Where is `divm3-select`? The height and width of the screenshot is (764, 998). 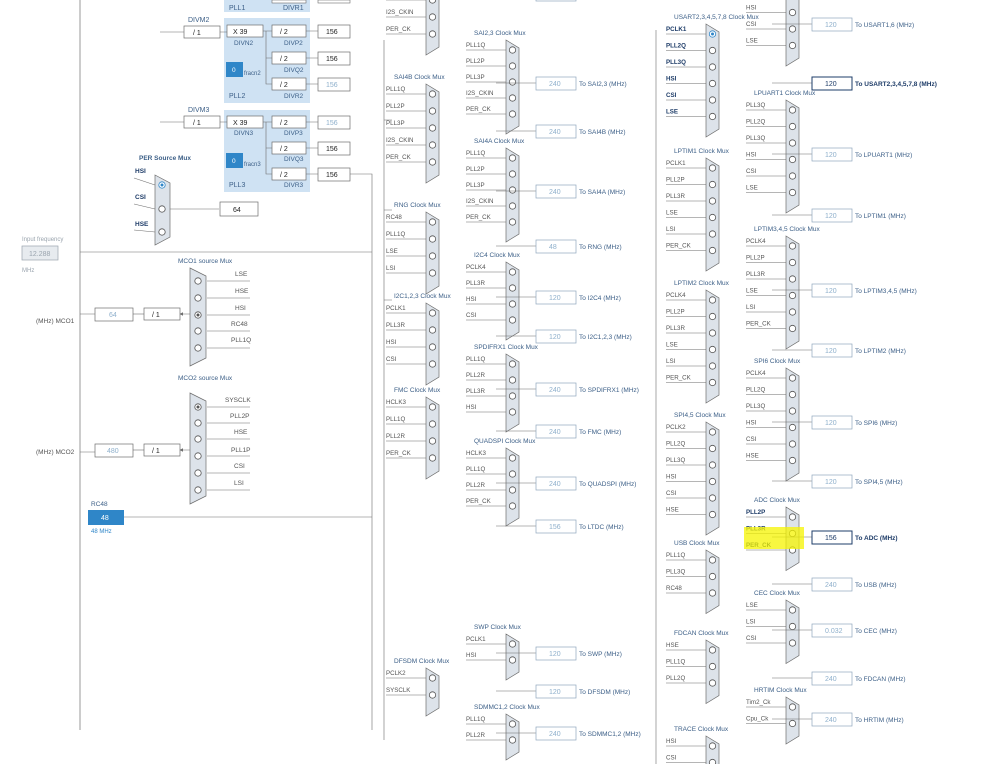 divm3-select is located at coordinates (202, 122).